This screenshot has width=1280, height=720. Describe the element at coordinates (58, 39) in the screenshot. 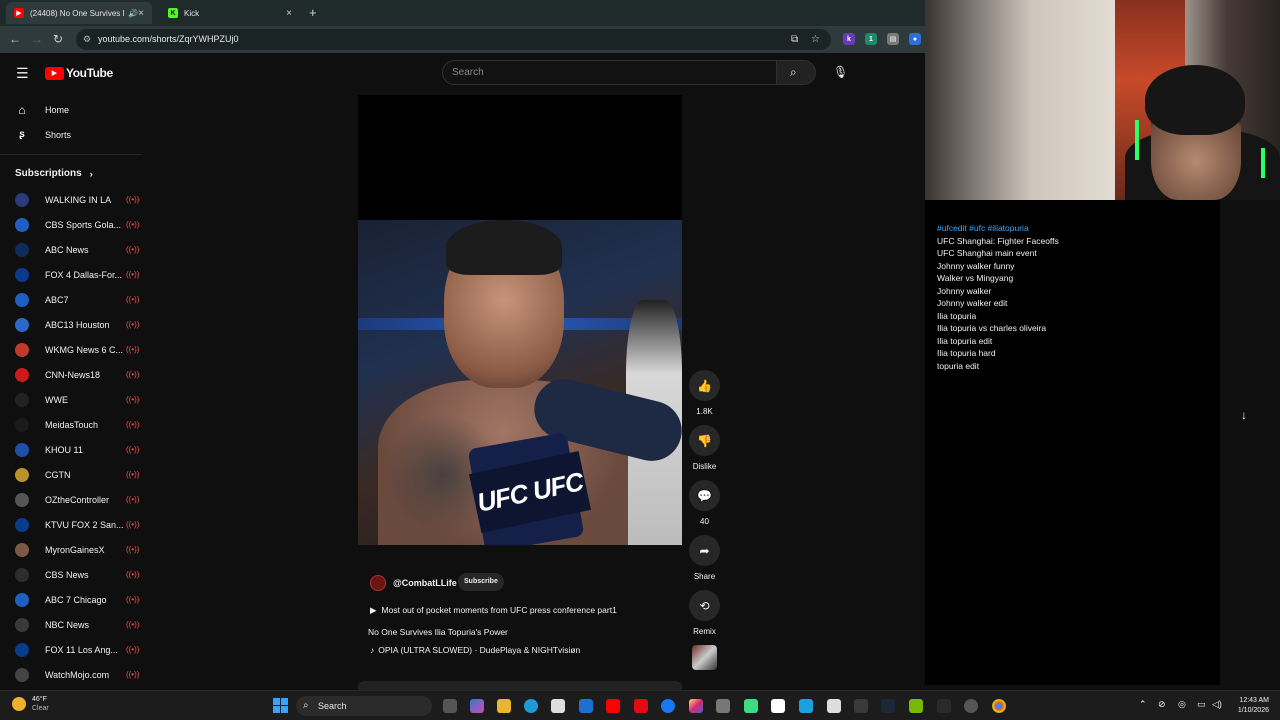

I see `reload-icon: ↻` at that location.